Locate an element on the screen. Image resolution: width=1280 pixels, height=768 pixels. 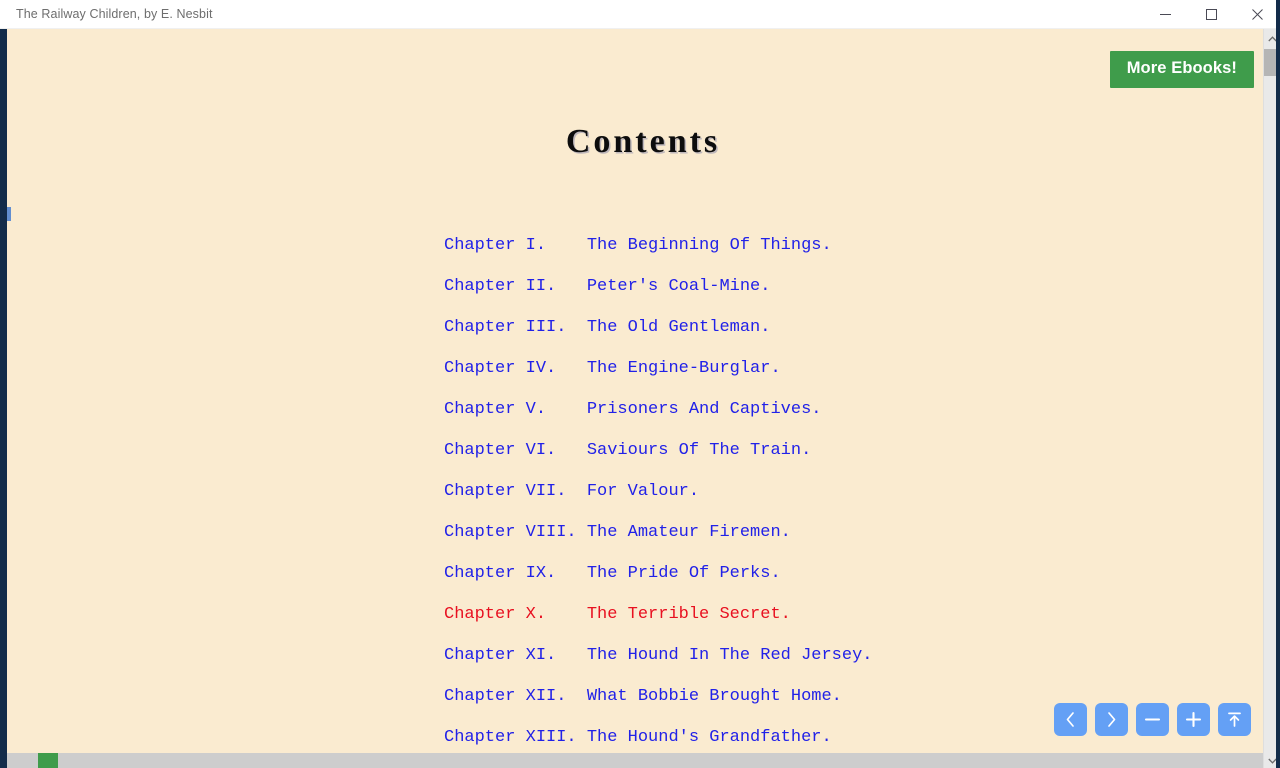
window-controls is located at coordinates (1211, 14).